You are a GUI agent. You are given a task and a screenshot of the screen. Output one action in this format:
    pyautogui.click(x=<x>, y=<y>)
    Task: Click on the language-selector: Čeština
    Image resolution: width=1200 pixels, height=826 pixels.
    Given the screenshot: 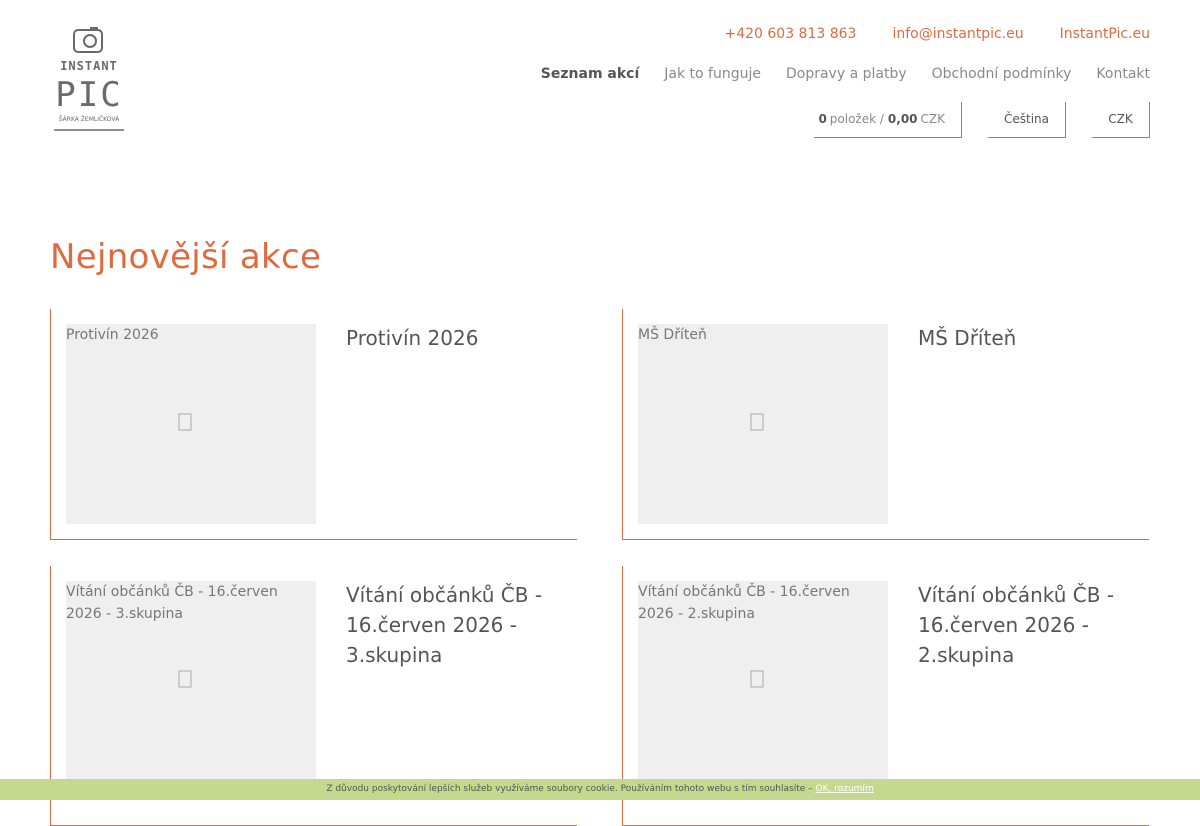 What is the action you would take?
    pyautogui.click(x=1027, y=120)
    